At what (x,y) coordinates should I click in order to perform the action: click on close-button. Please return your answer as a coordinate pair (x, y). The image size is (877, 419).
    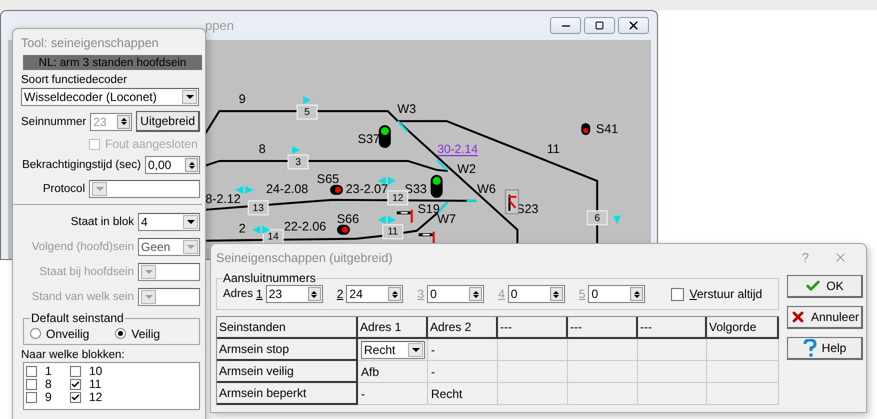
    Looking at the image, I should click on (633, 25).